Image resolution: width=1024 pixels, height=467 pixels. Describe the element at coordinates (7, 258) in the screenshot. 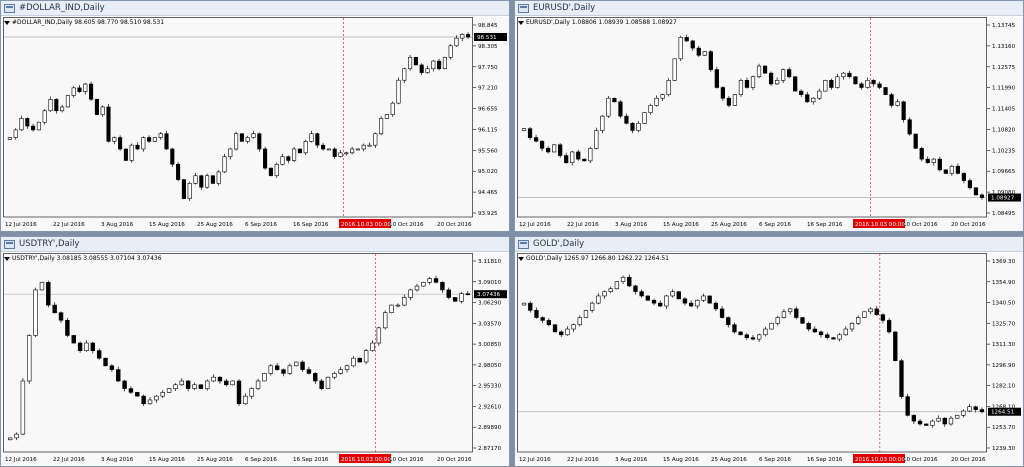

I see `dropdown-triangle-icon` at that location.